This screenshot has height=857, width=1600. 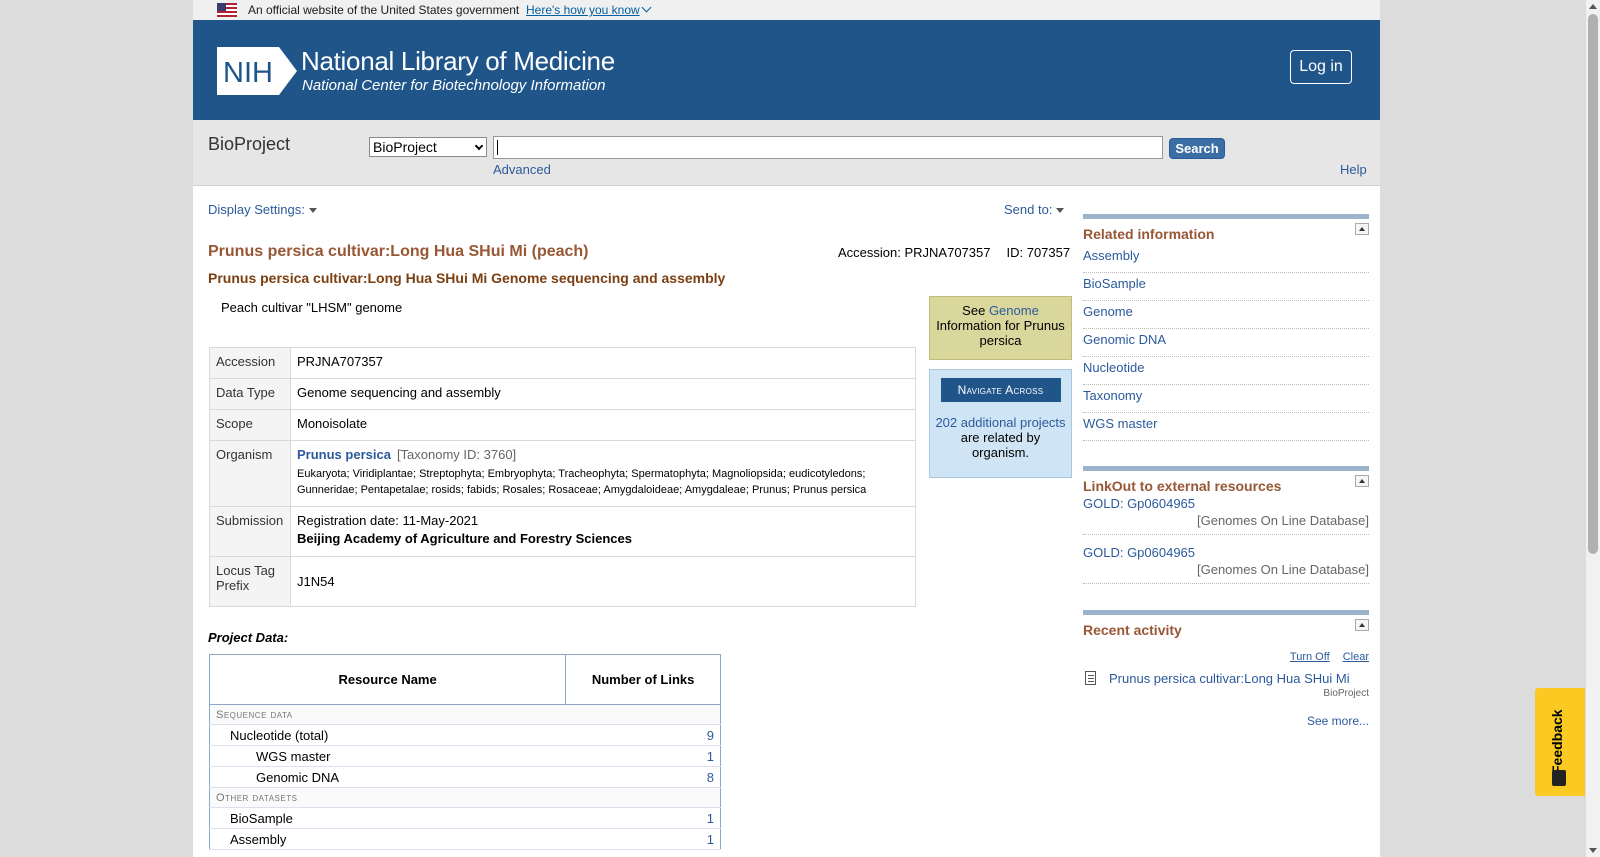 What do you see at coordinates (1226, 657) in the screenshot?
I see `recent-activity-controls: Turn Off Clear` at bounding box center [1226, 657].